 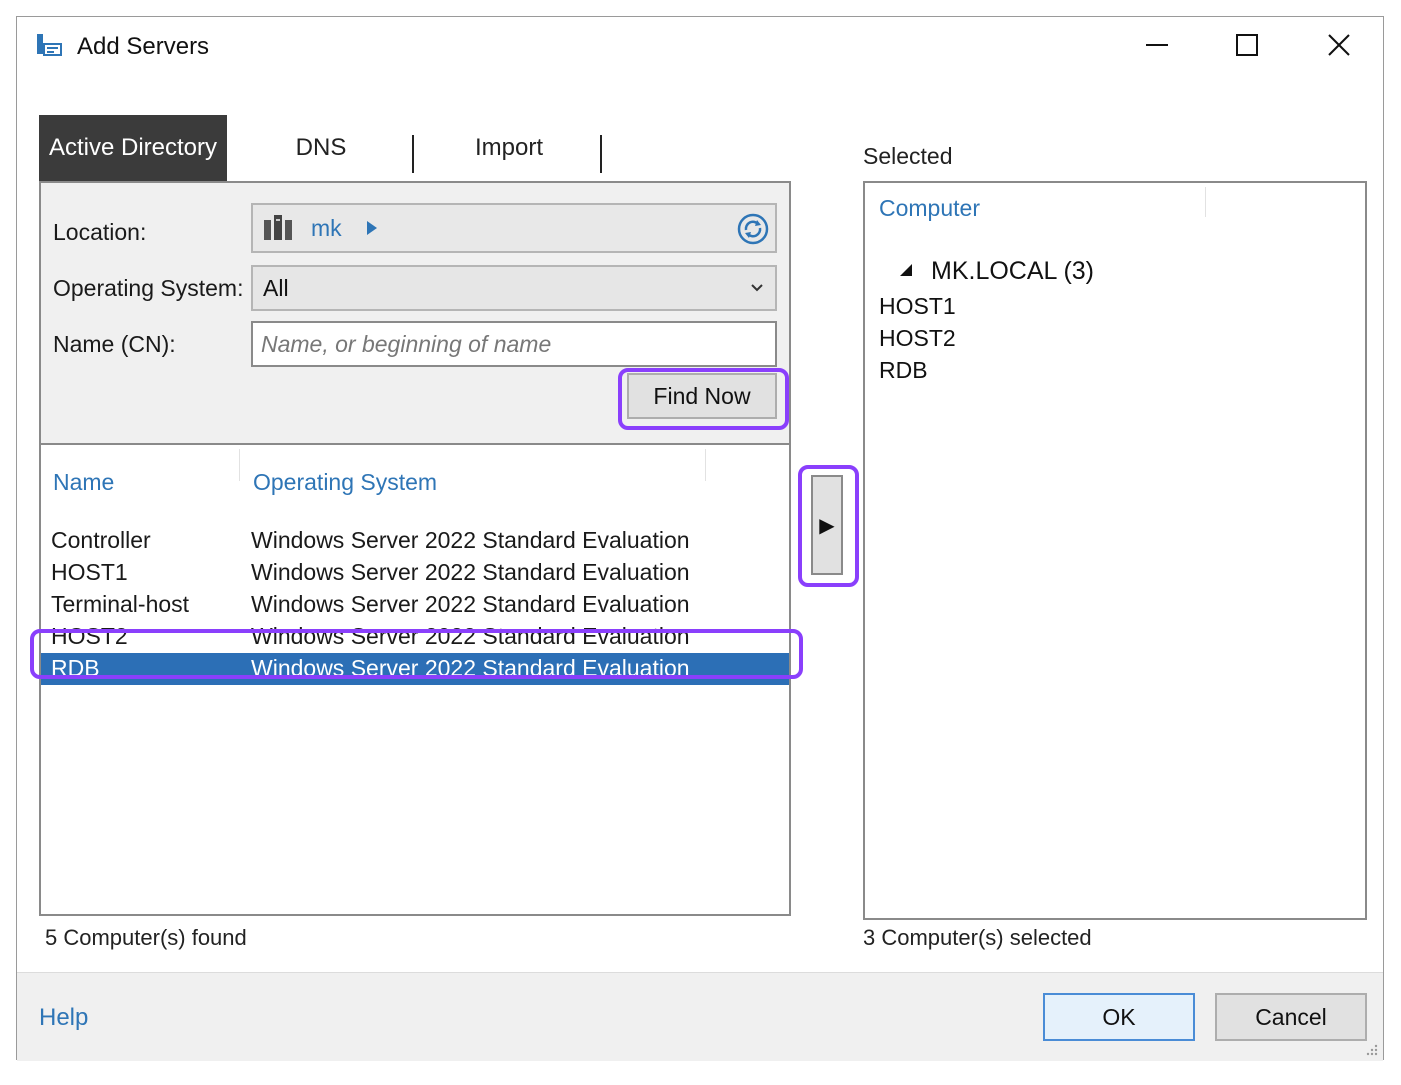 I want to click on location-label: Location:, so click(x=100, y=232).